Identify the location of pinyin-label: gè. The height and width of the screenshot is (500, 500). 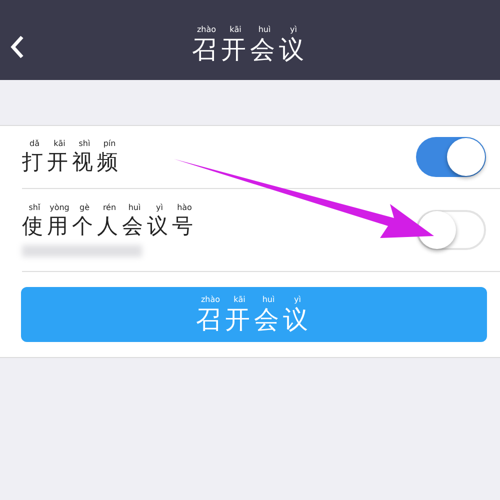
(84, 208).